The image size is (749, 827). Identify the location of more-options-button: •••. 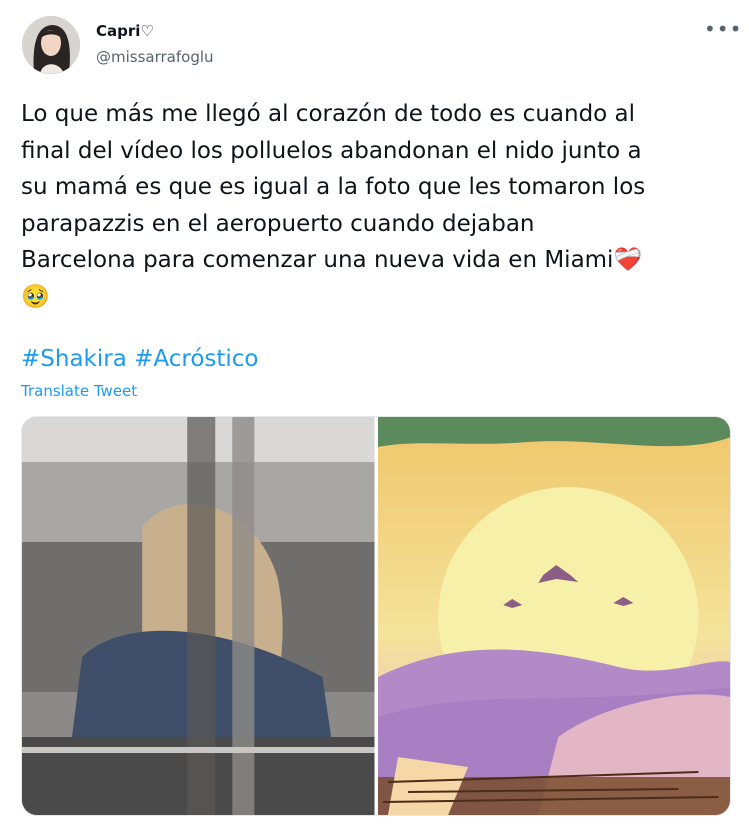
(723, 29).